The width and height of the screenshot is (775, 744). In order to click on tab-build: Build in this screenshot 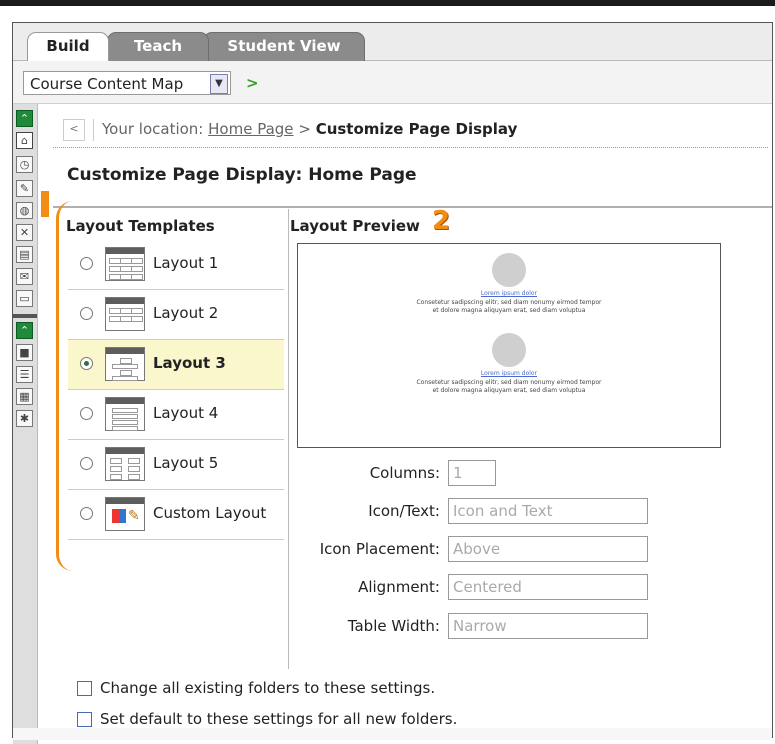, I will do `click(68, 47)`.